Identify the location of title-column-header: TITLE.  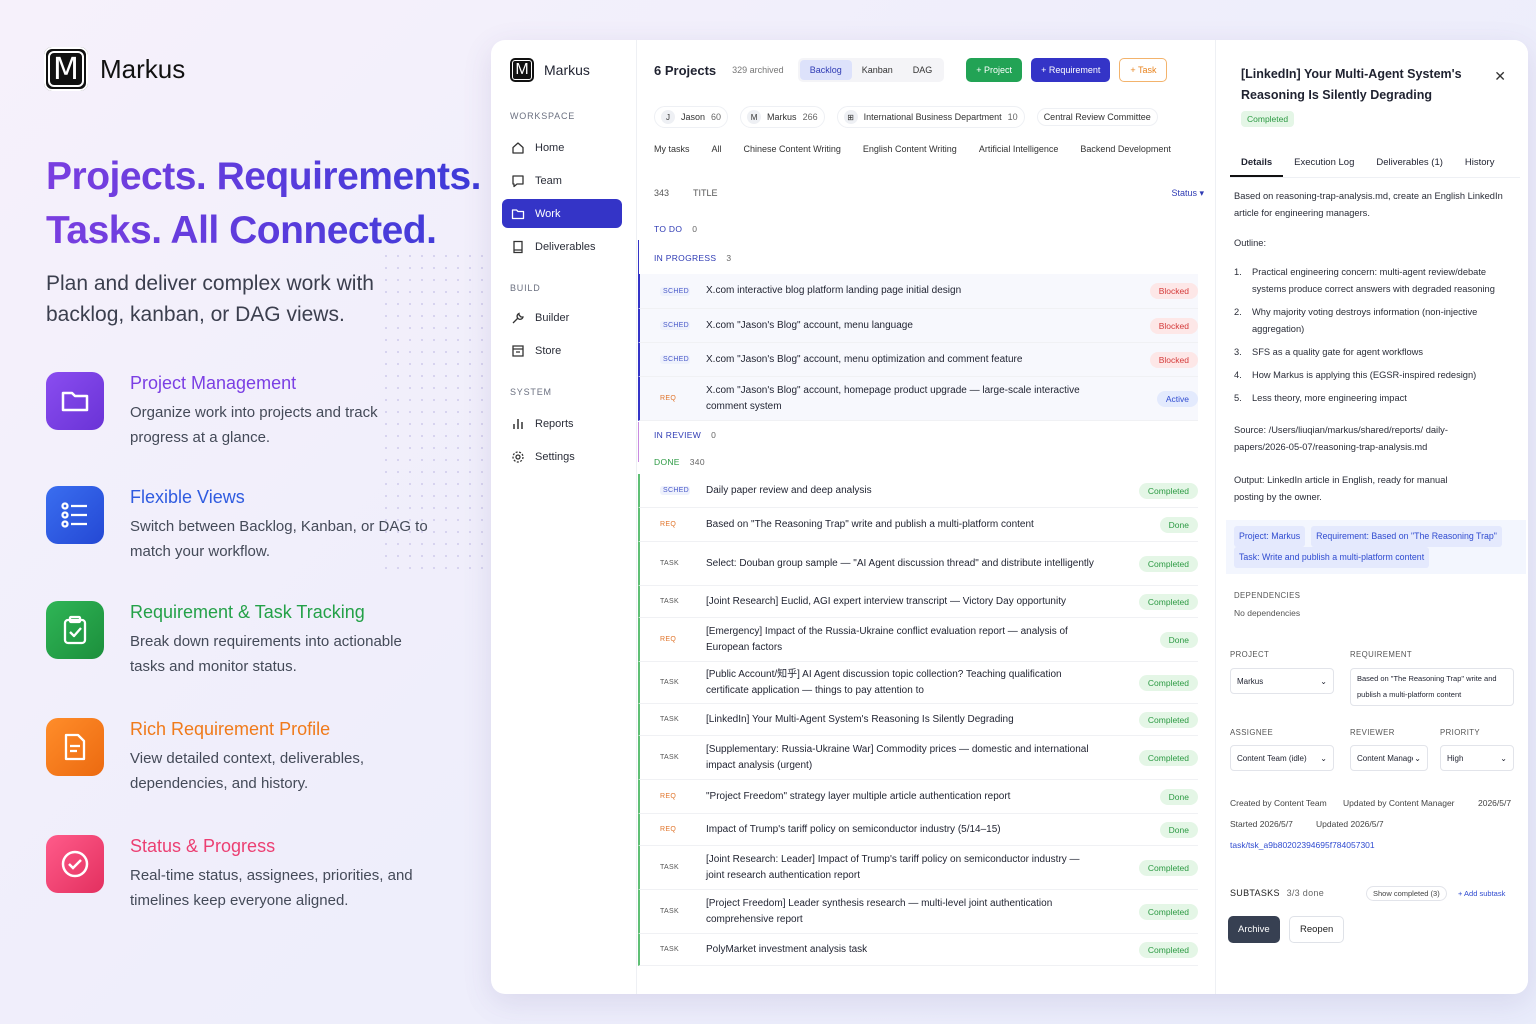
(705, 193).